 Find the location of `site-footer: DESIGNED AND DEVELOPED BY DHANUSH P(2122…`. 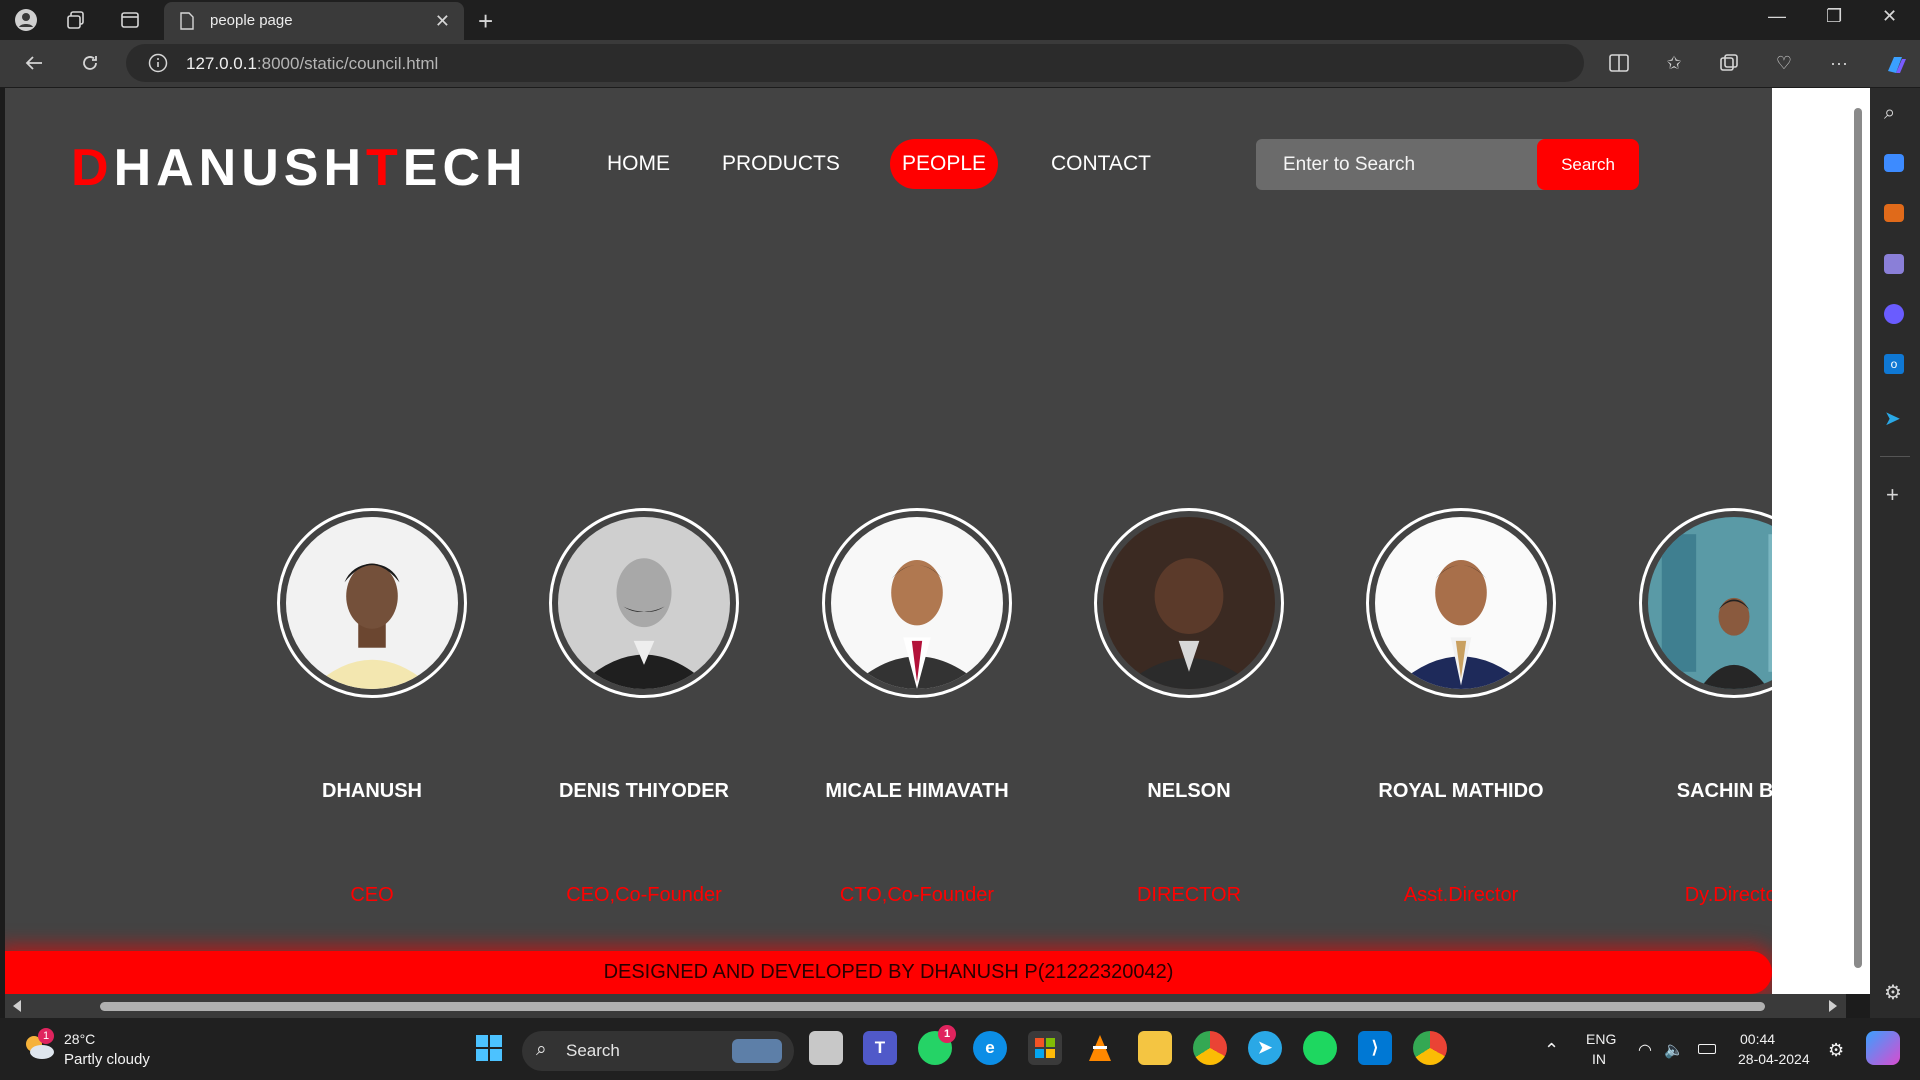

site-footer: DESIGNED AND DEVELOPED BY DHANUSH P(2122… is located at coordinates (888, 972).